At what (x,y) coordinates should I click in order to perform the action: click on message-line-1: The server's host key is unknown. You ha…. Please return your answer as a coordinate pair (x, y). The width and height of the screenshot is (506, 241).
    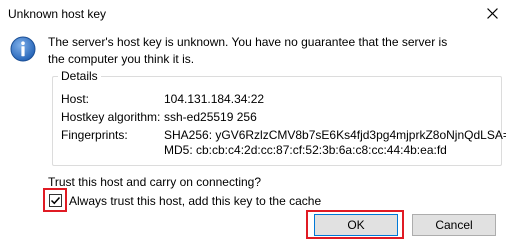
    Looking at the image, I should click on (248, 42).